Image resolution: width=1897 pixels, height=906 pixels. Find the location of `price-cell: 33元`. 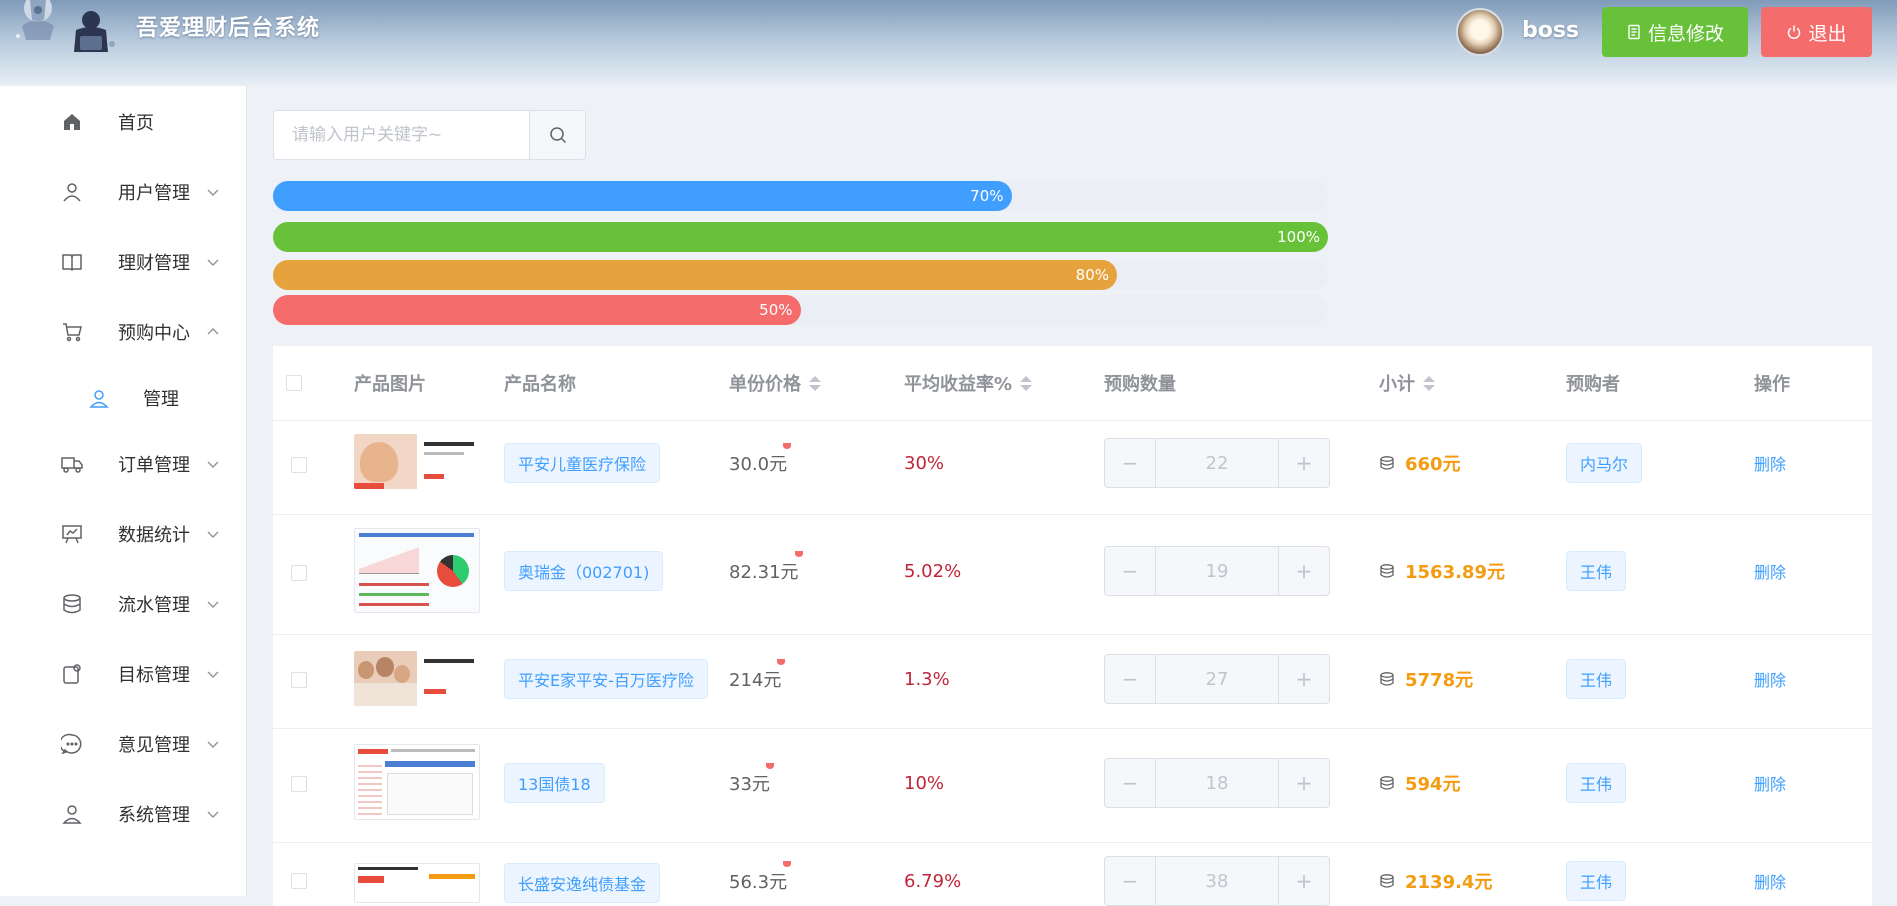

price-cell: 33元 is located at coordinates (751, 780).